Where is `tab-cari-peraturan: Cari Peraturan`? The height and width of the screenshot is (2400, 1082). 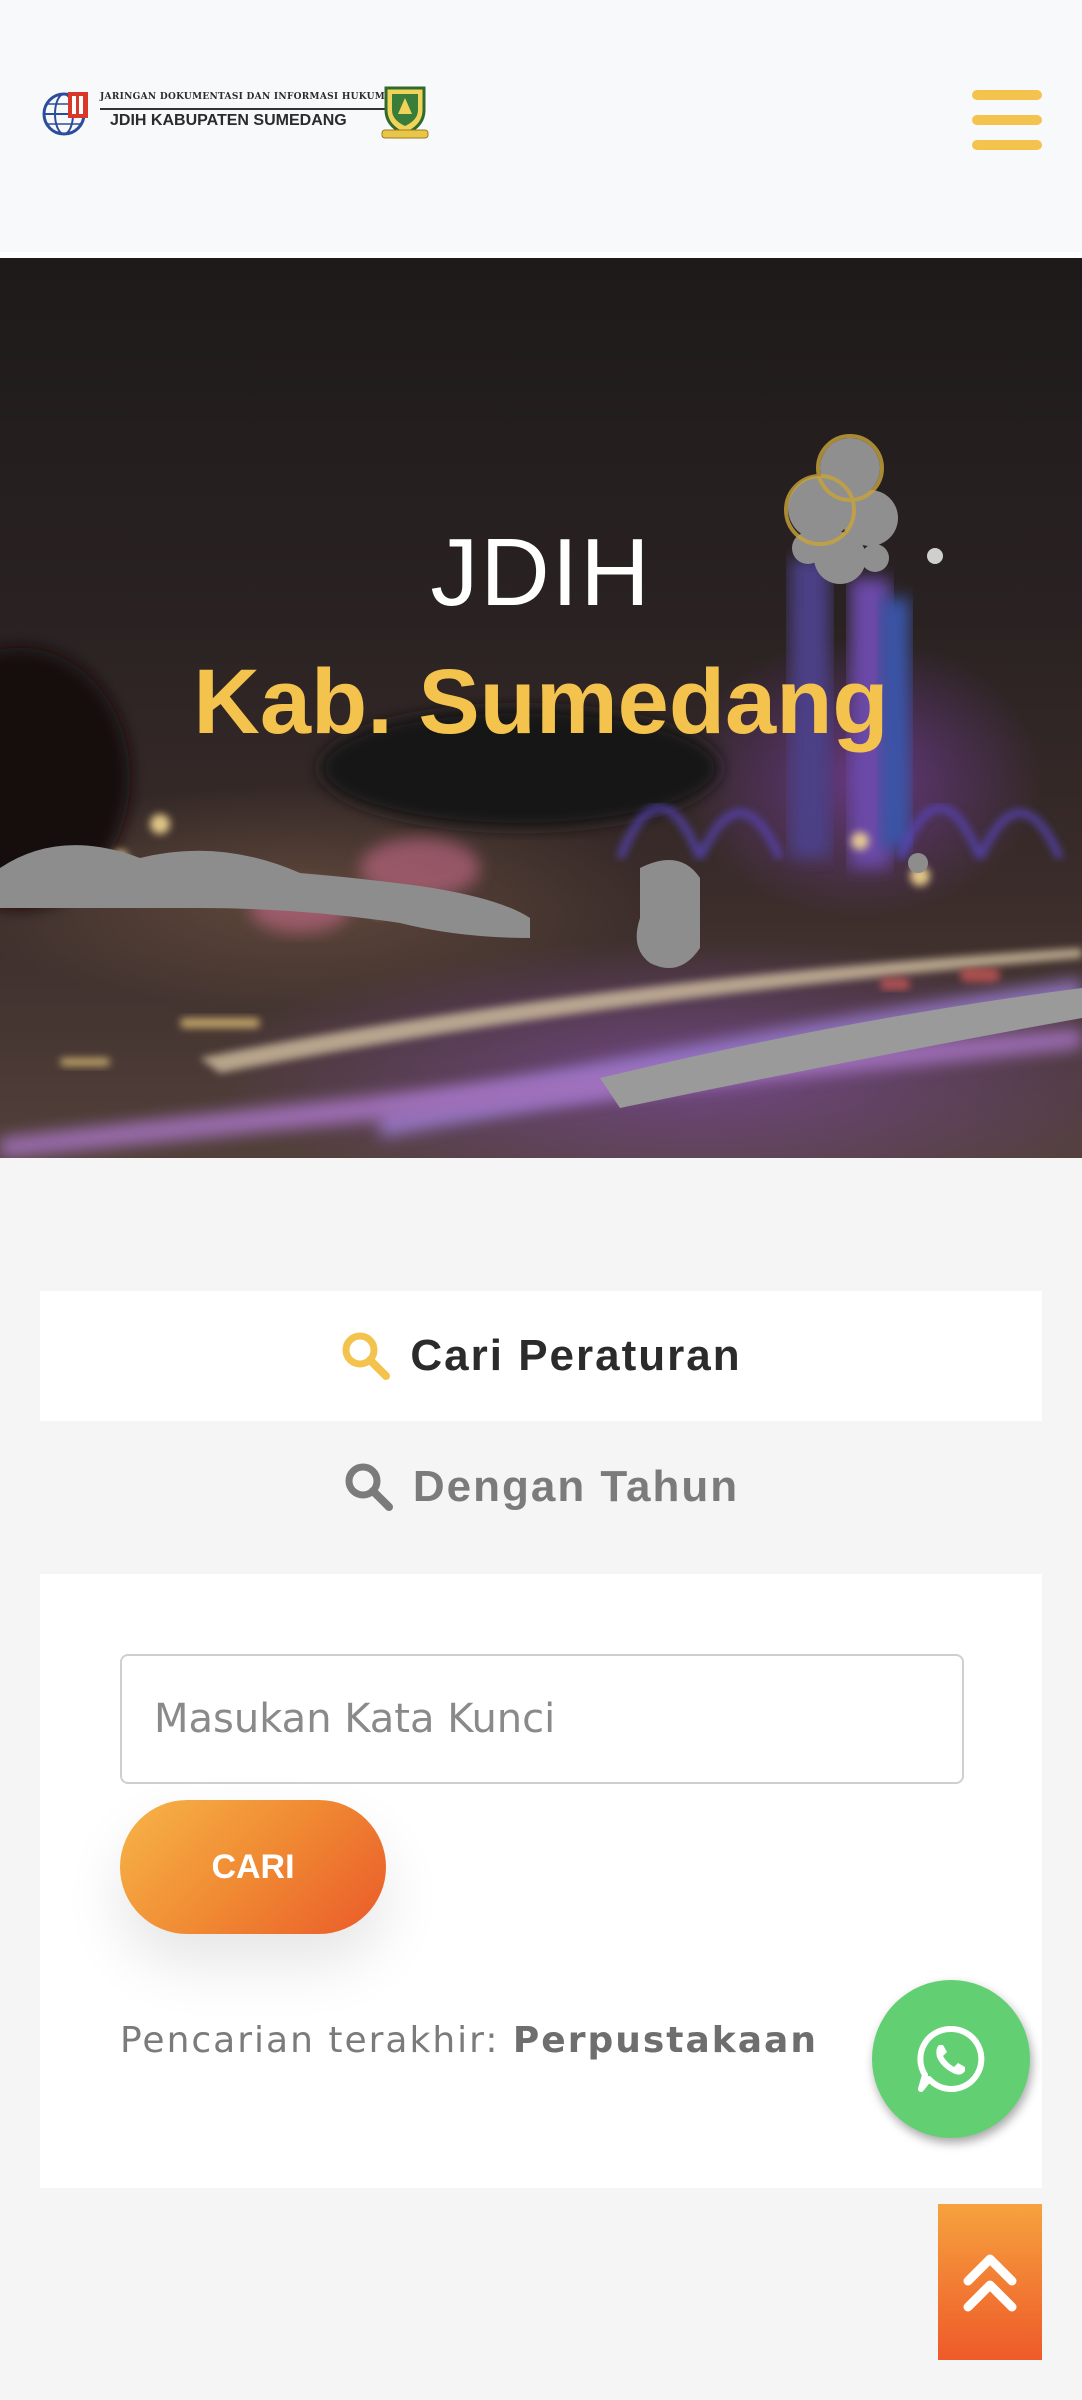 tab-cari-peraturan: Cari Peraturan is located at coordinates (541, 1356).